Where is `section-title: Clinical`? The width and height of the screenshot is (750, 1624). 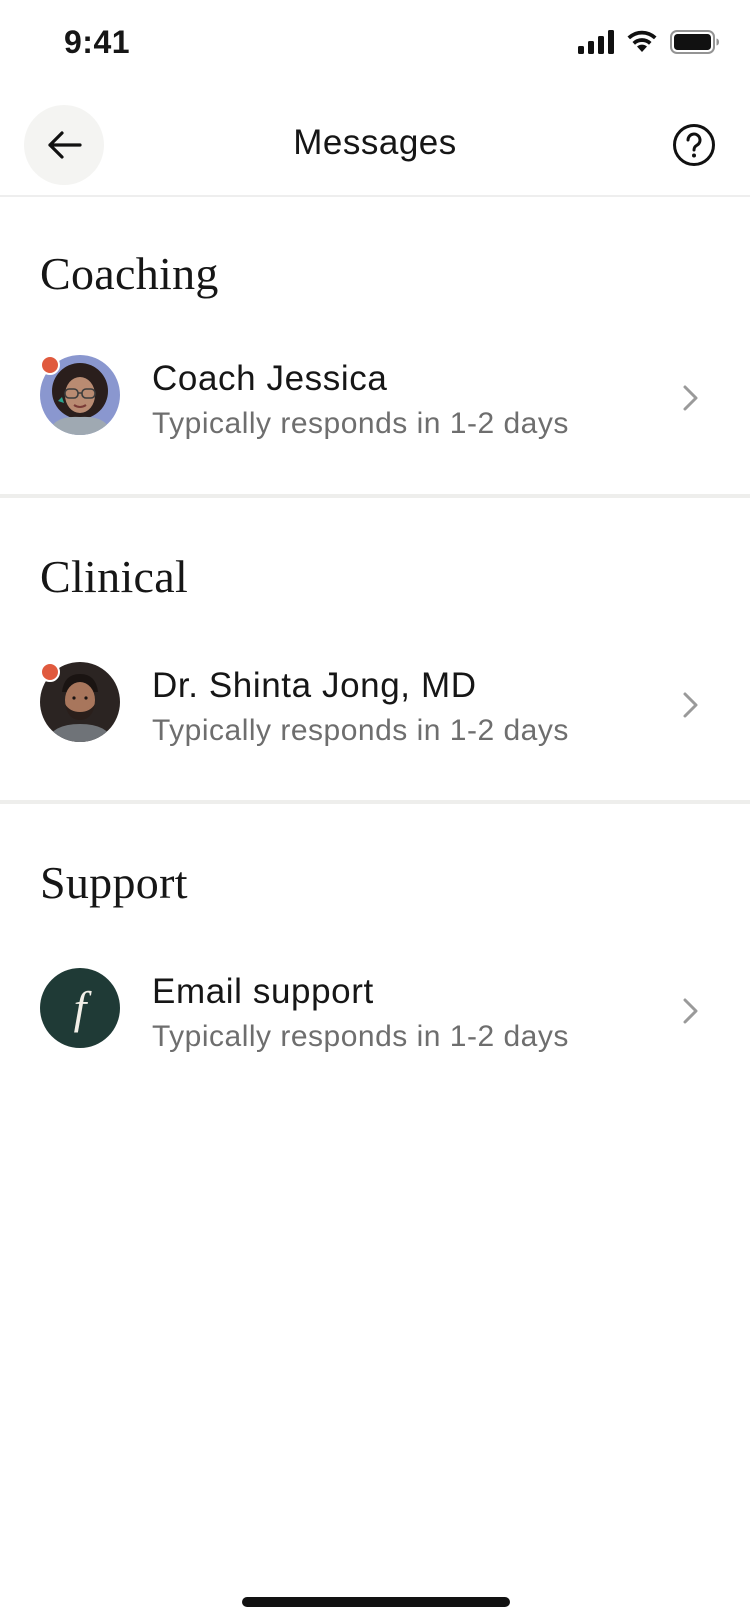
section-title: Clinical is located at coordinates (114, 576).